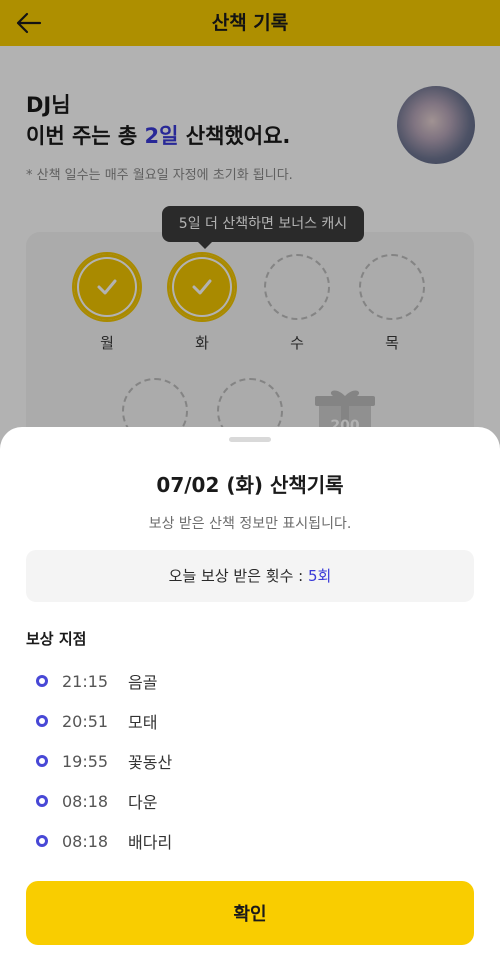  I want to click on reward-count-box: 오늘 보상 받은 횟수 : 5회, so click(250, 576).